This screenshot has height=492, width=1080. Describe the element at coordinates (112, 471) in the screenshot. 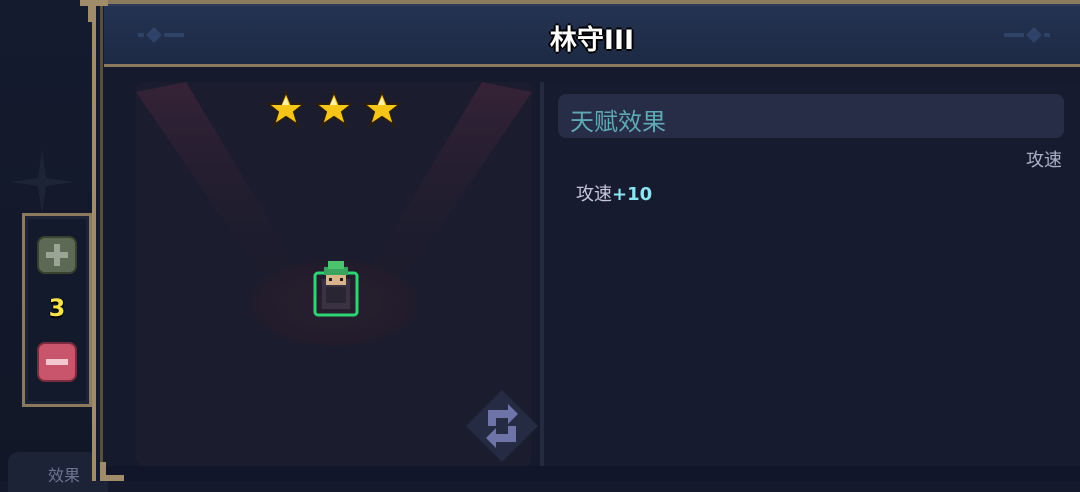

I see `frame-corner-bottom-icon` at that location.